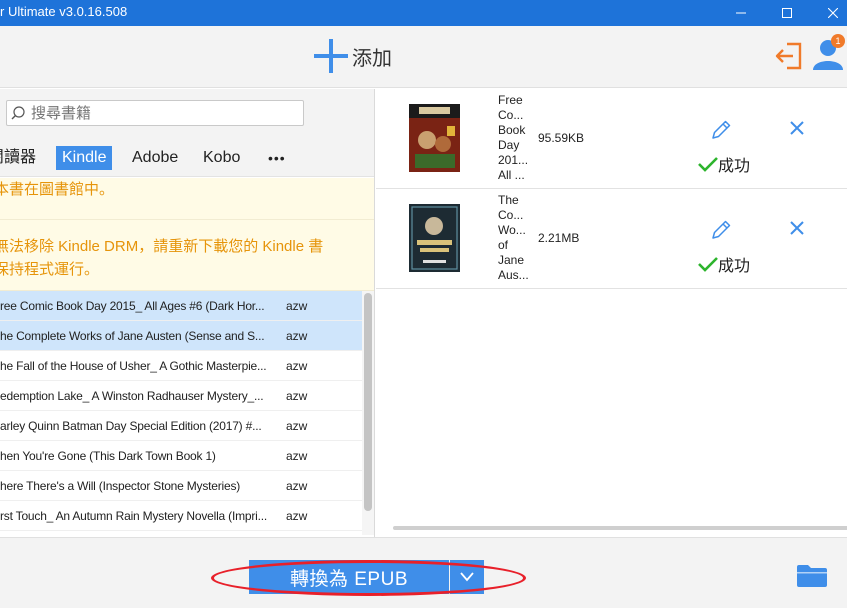 This screenshot has height=608, width=847. Describe the element at coordinates (829, 55) in the screenshot. I see `account-button: 1` at that location.